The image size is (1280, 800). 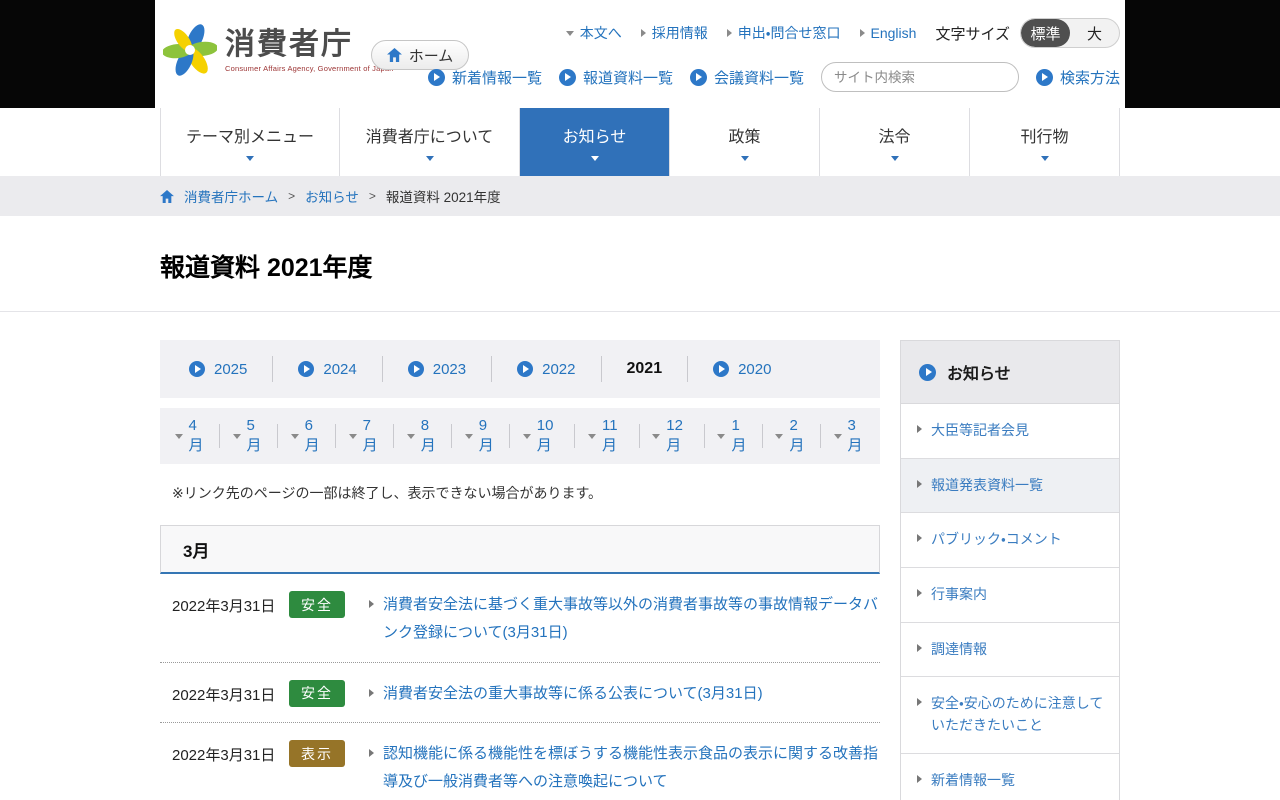 What do you see at coordinates (559, 369) in the screenshot?
I see `year-2022-label: 2022` at bounding box center [559, 369].